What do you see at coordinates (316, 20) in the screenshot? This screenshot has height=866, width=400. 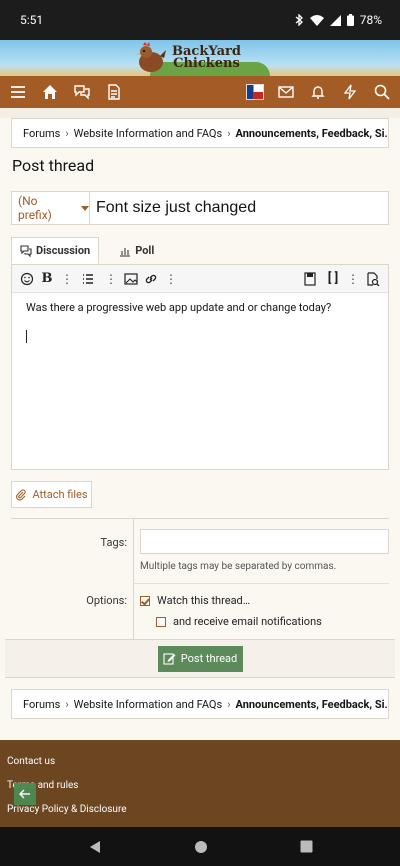 I see `wifi-icon` at bounding box center [316, 20].